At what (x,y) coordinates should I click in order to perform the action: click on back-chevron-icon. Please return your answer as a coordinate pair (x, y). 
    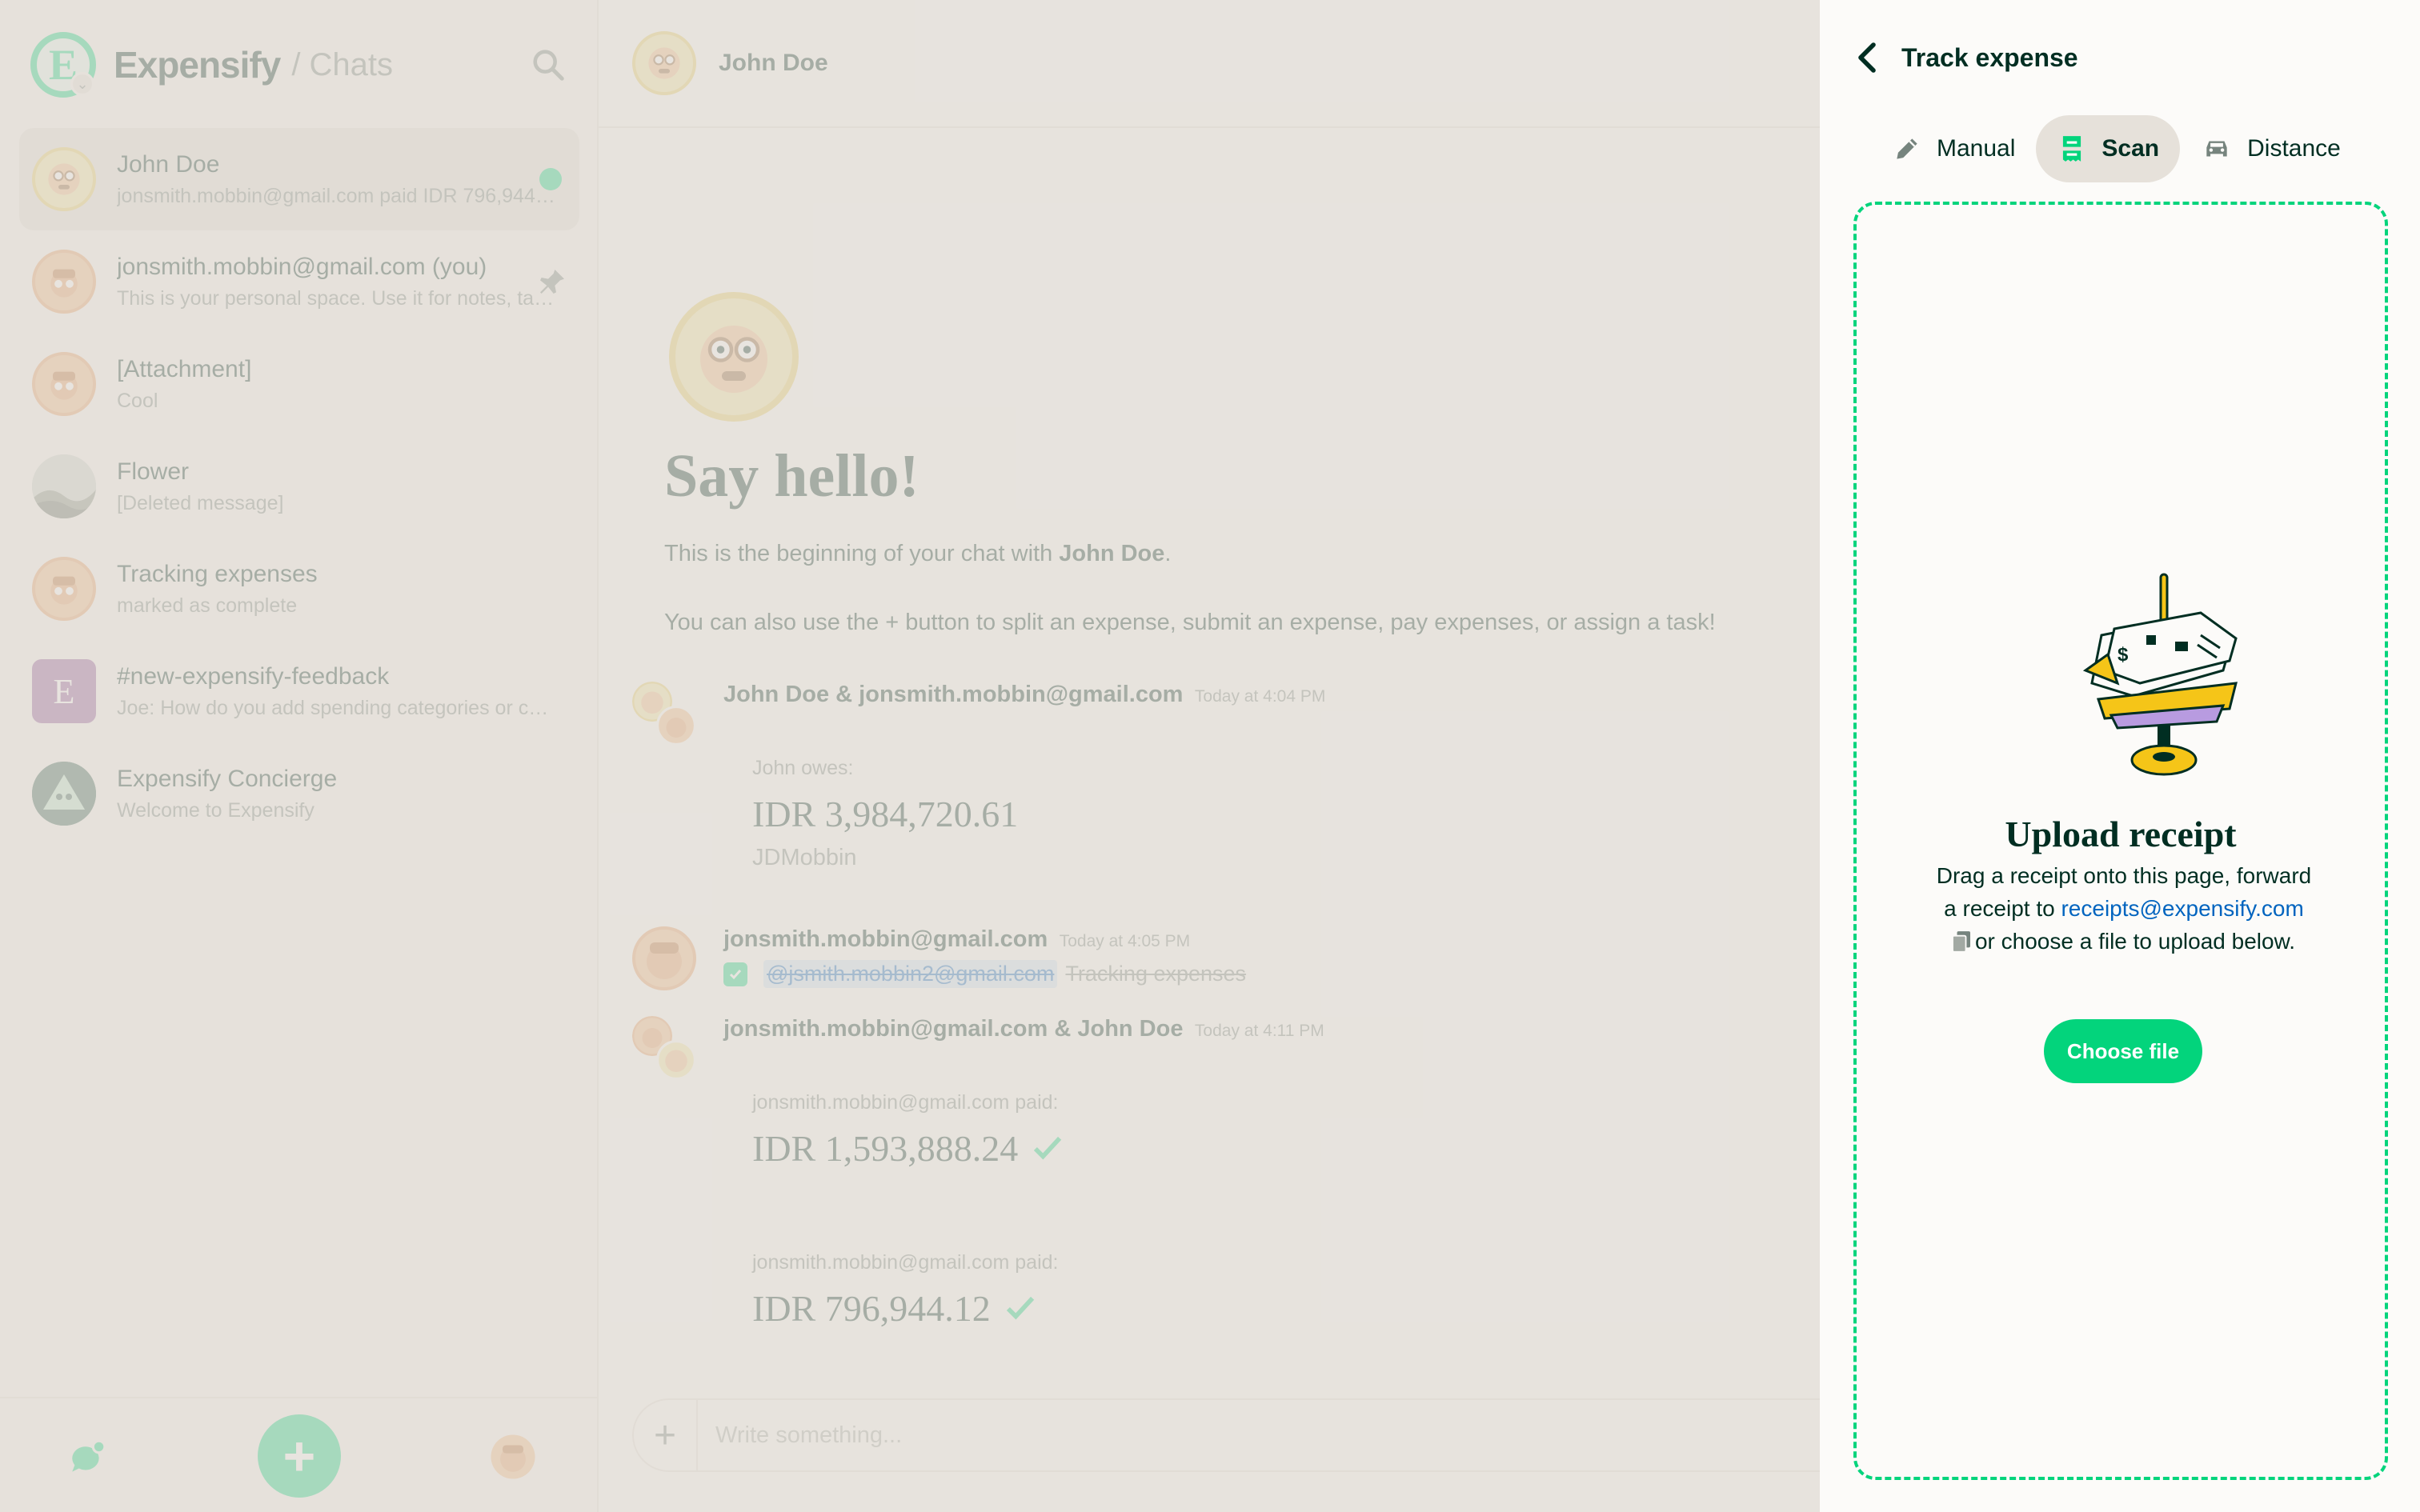
    Looking at the image, I should click on (1867, 57).